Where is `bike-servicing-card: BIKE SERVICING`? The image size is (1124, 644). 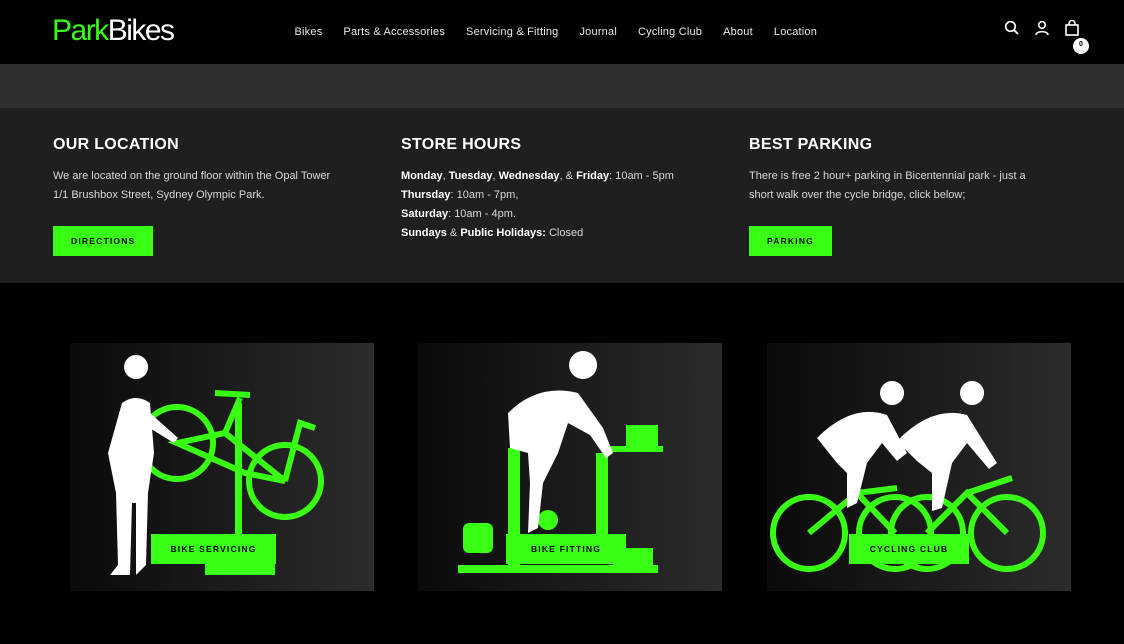
bike-servicing-card: BIKE SERVICING is located at coordinates (222, 467).